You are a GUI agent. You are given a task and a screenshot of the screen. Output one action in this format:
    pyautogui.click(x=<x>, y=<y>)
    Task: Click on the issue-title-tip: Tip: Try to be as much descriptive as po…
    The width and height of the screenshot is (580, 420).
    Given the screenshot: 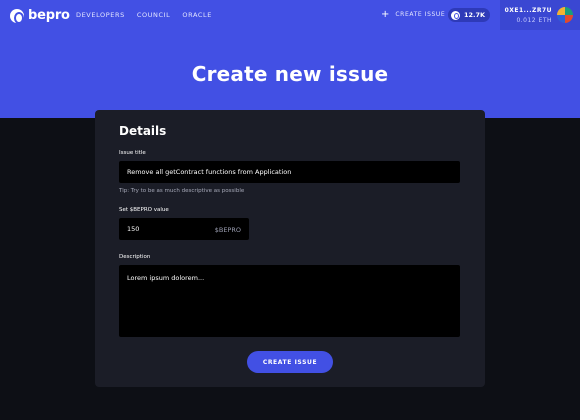 What is the action you would take?
    pyautogui.click(x=182, y=191)
    